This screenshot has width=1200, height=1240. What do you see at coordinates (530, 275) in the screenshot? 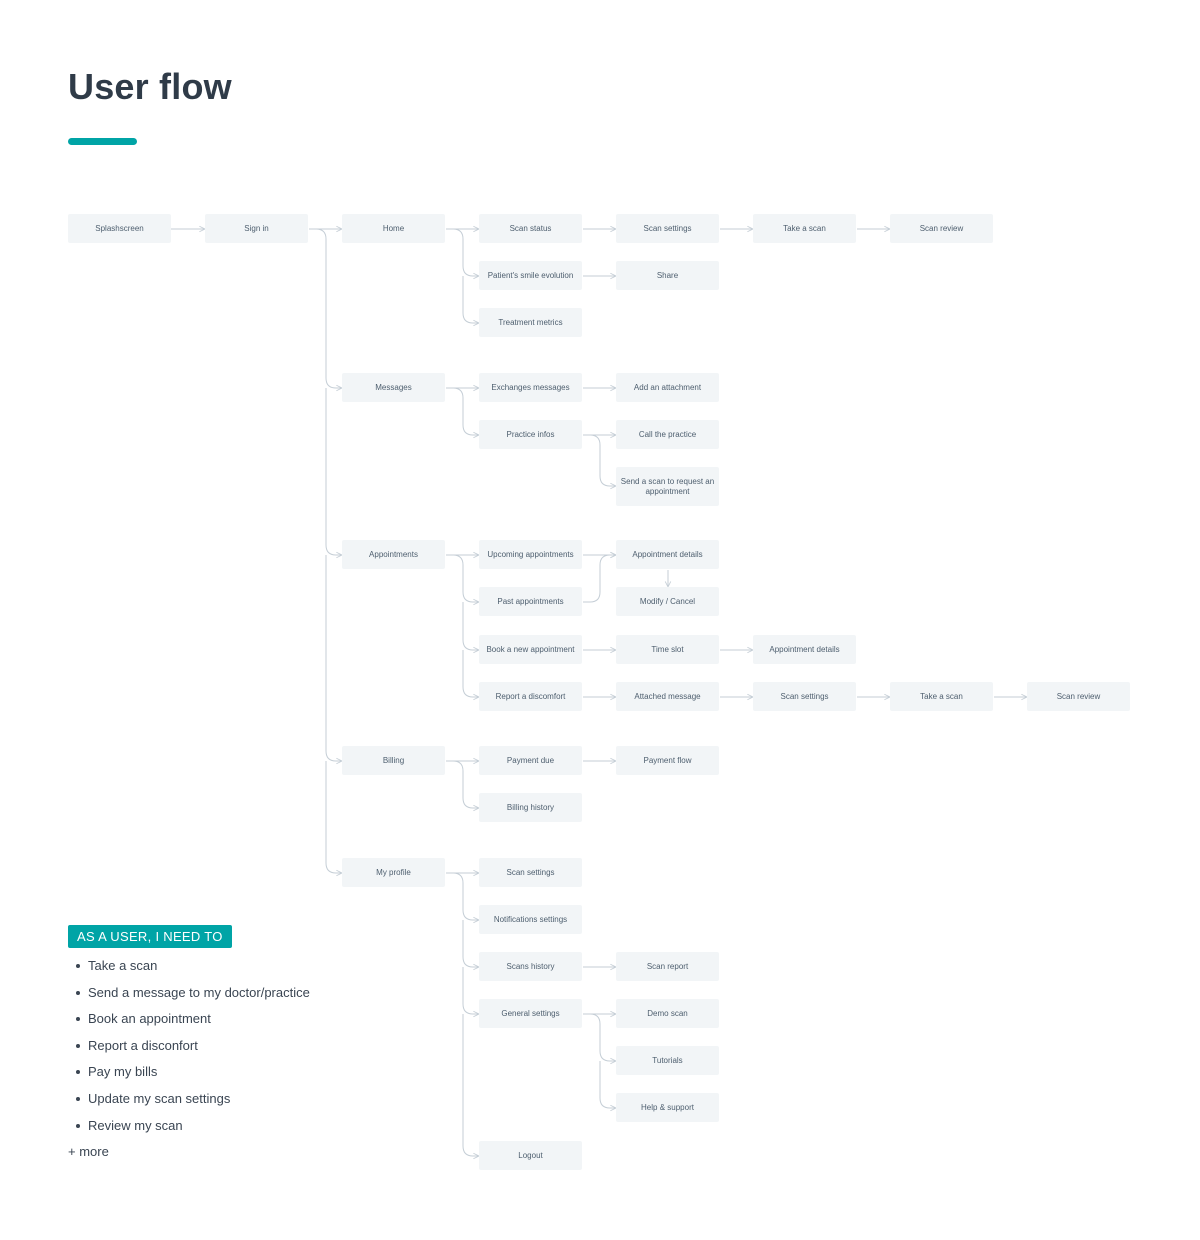
I see `node-smile-evolution: Patient's smile evolution` at bounding box center [530, 275].